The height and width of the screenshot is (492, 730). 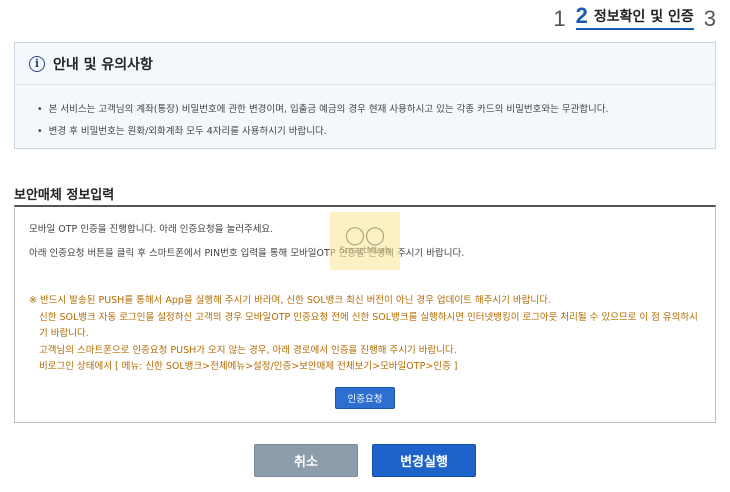 I want to click on notice-header: i 안내 및 유의사항, so click(x=365, y=64).